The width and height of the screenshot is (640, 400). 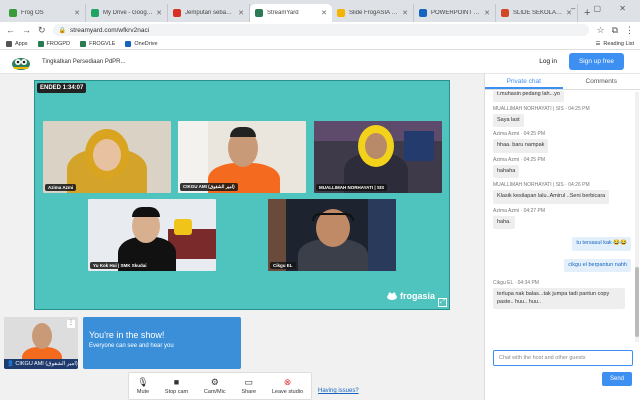 I want to click on participant-name: CIKGU AMI (امير الشقوق), so click(x=209, y=187).